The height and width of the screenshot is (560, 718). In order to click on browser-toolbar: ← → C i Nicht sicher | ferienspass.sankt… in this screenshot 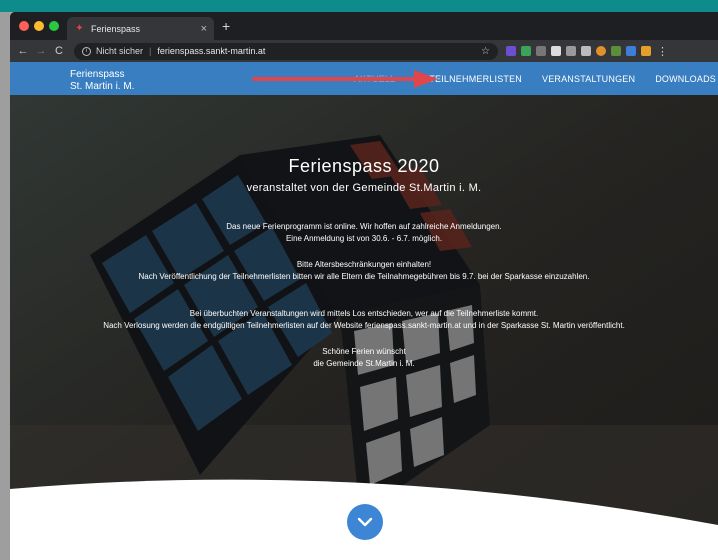, I will do `click(364, 51)`.